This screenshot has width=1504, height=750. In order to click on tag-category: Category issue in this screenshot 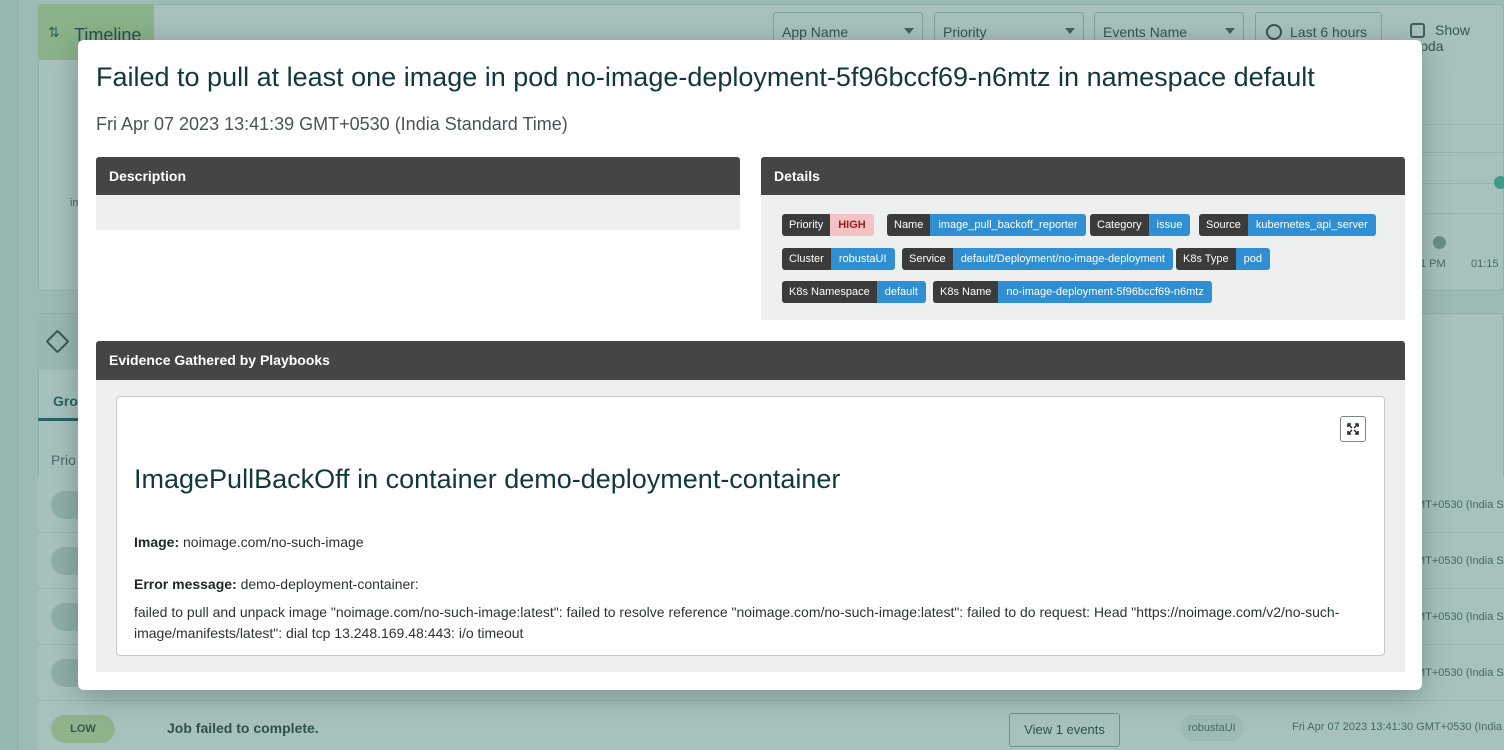, I will do `click(1140, 225)`.